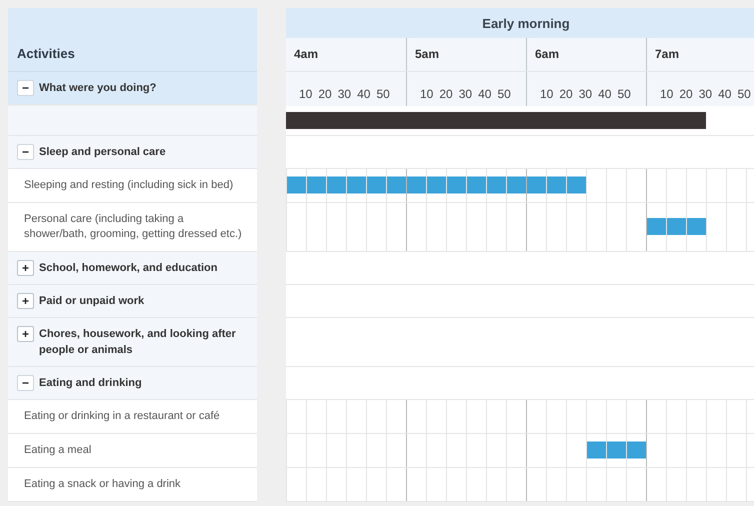 The image size is (754, 506). What do you see at coordinates (128, 268) in the screenshot?
I see `section-label: School, homework, and education` at bounding box center [128, 268].